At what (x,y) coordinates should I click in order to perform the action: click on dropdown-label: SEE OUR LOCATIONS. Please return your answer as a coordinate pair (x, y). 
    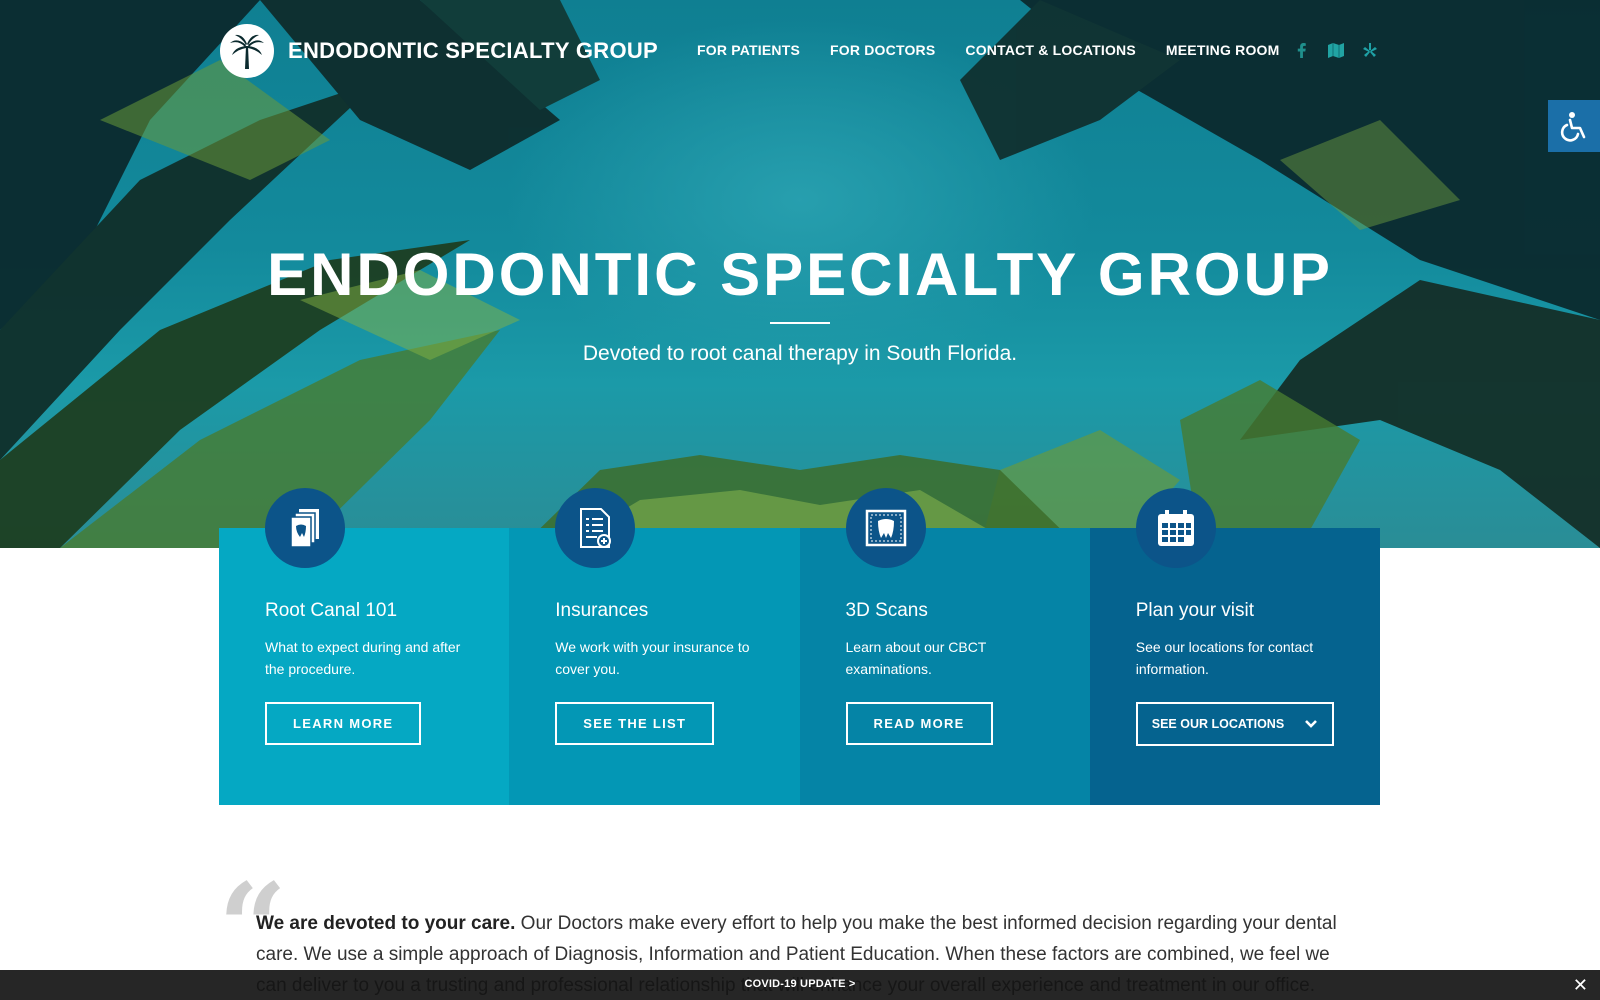
    Looking at the image, I should click on (1218, 724).